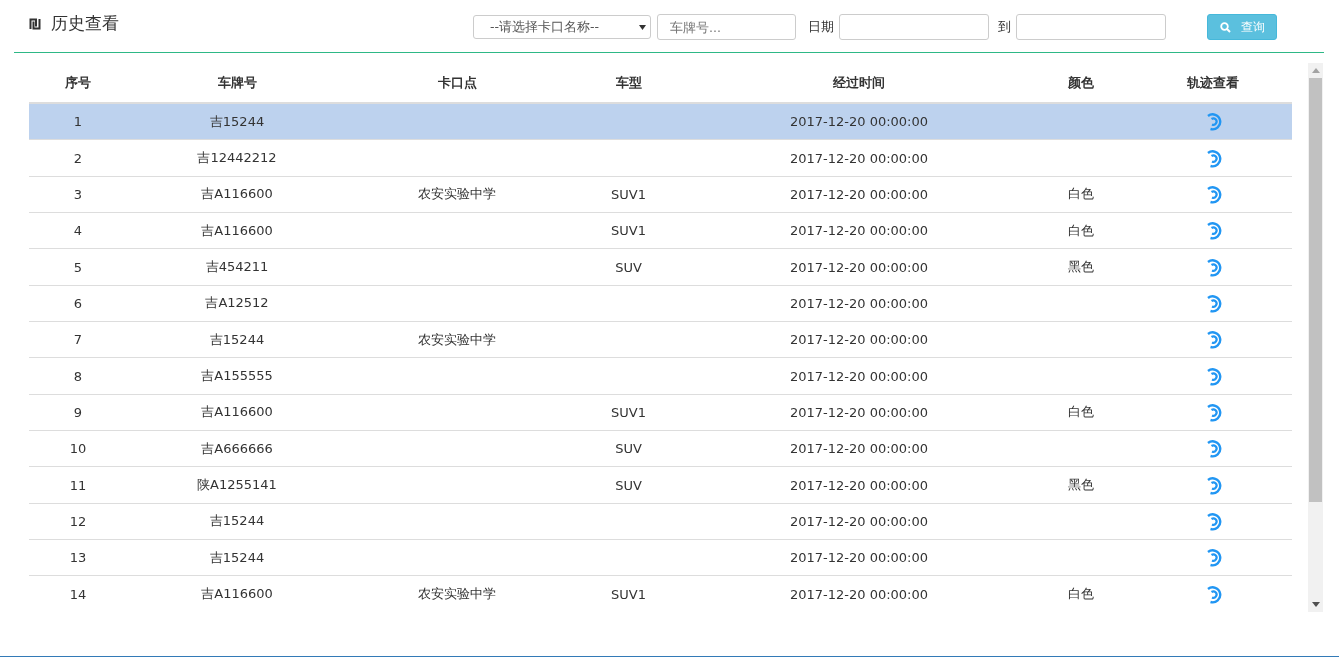 The width and height of the screenshot is (1339, 657). Describe the element at coordinates (78, 485) in the screenshot. I see `table-cell: 11` at that location.